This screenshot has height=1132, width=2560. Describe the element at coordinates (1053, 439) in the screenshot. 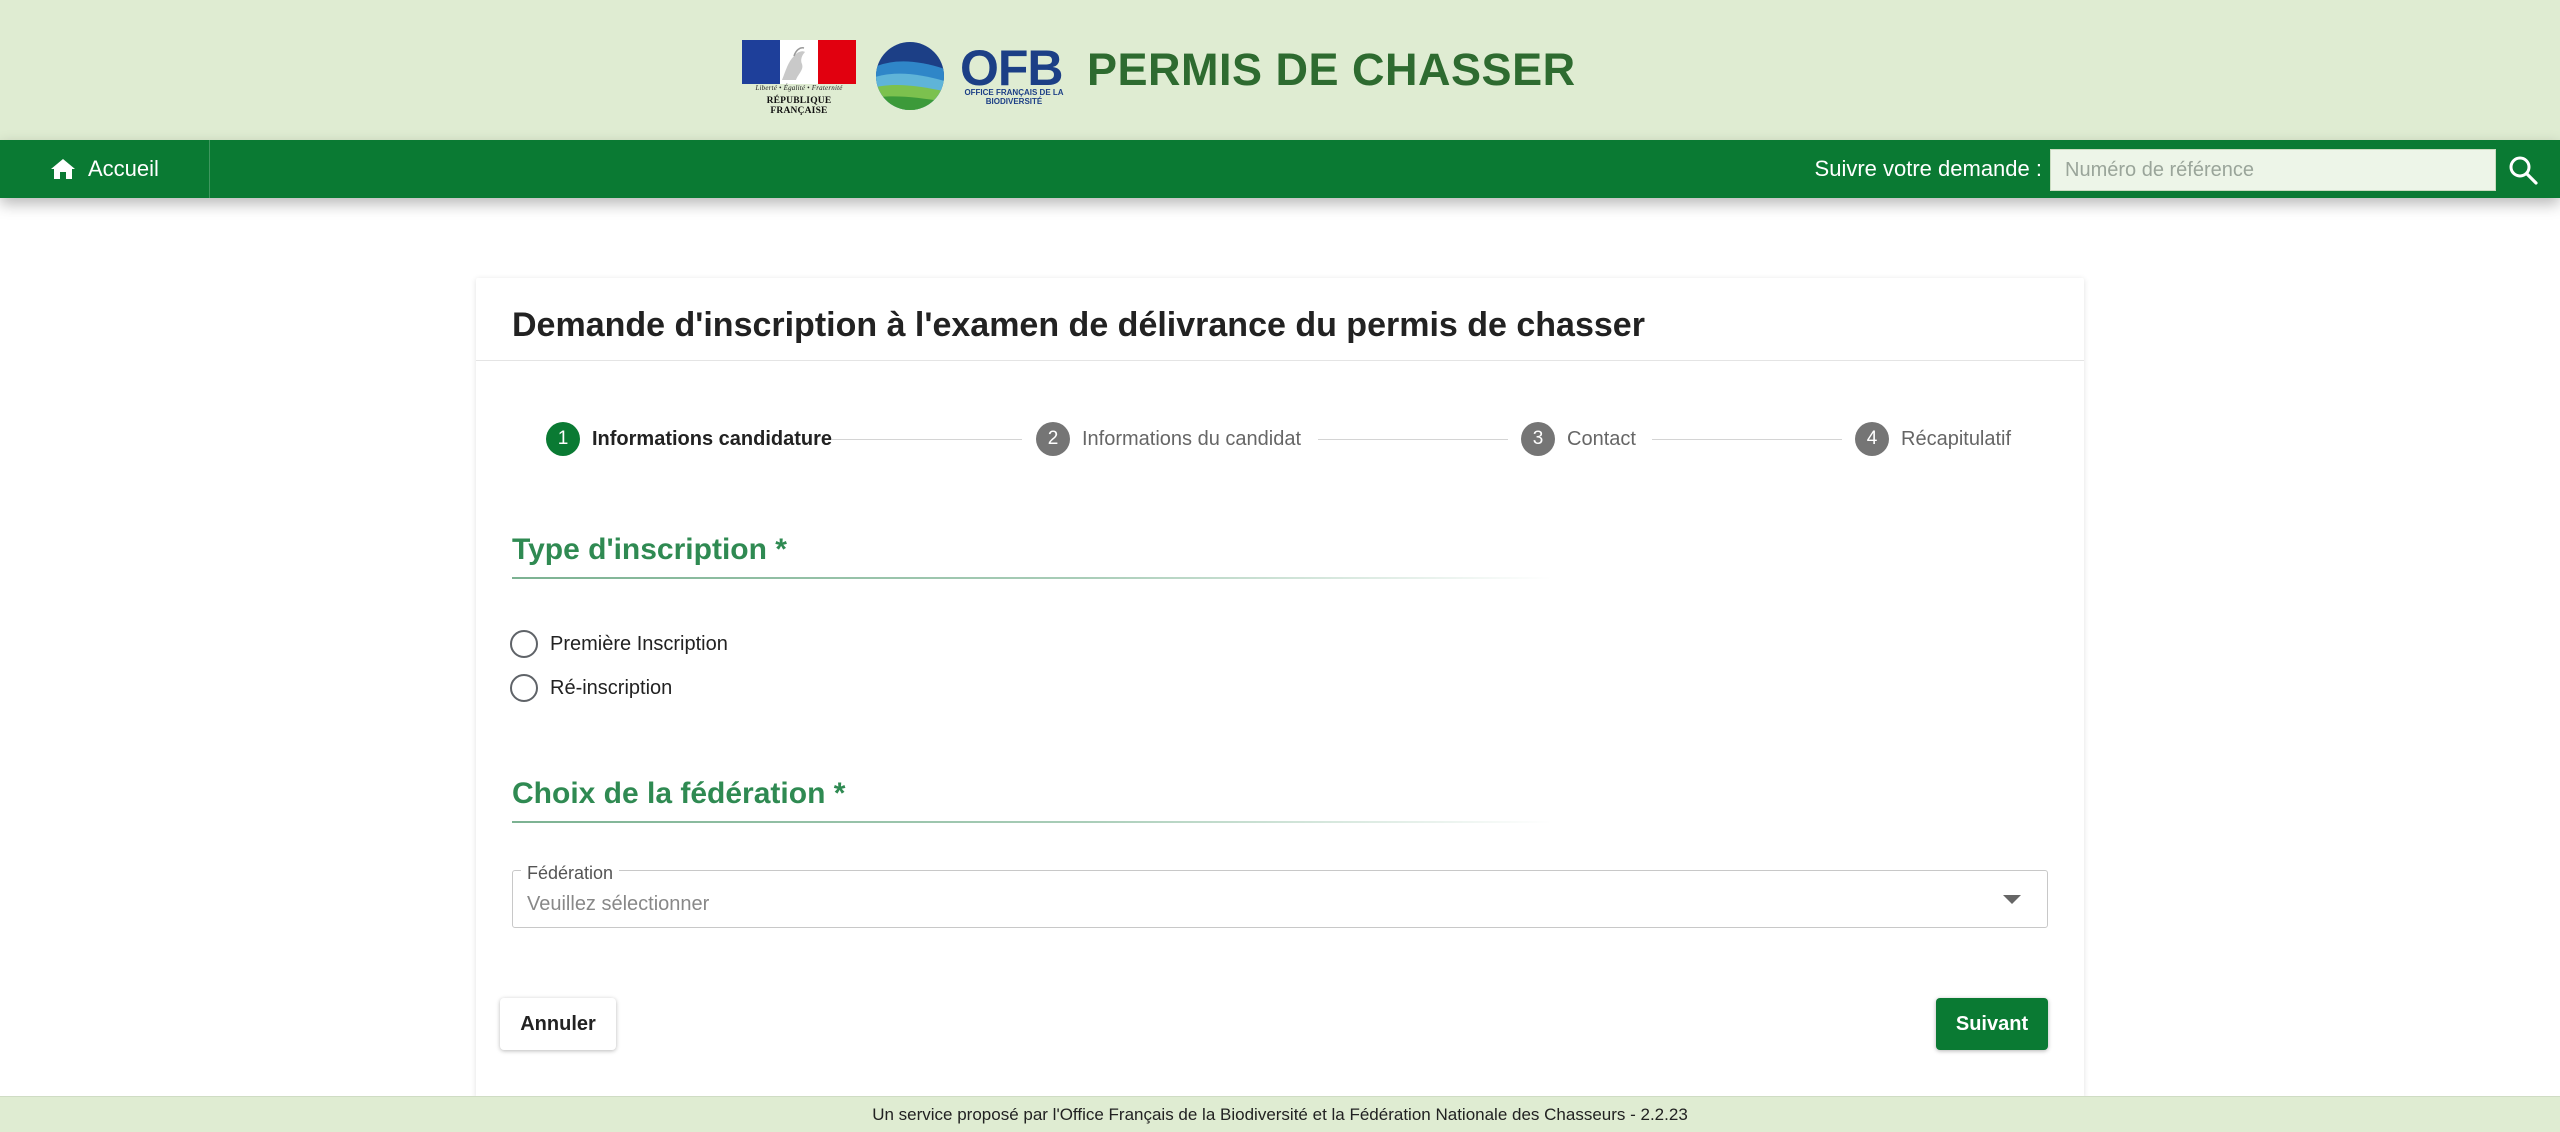

I see `step-number: 2` at that location.